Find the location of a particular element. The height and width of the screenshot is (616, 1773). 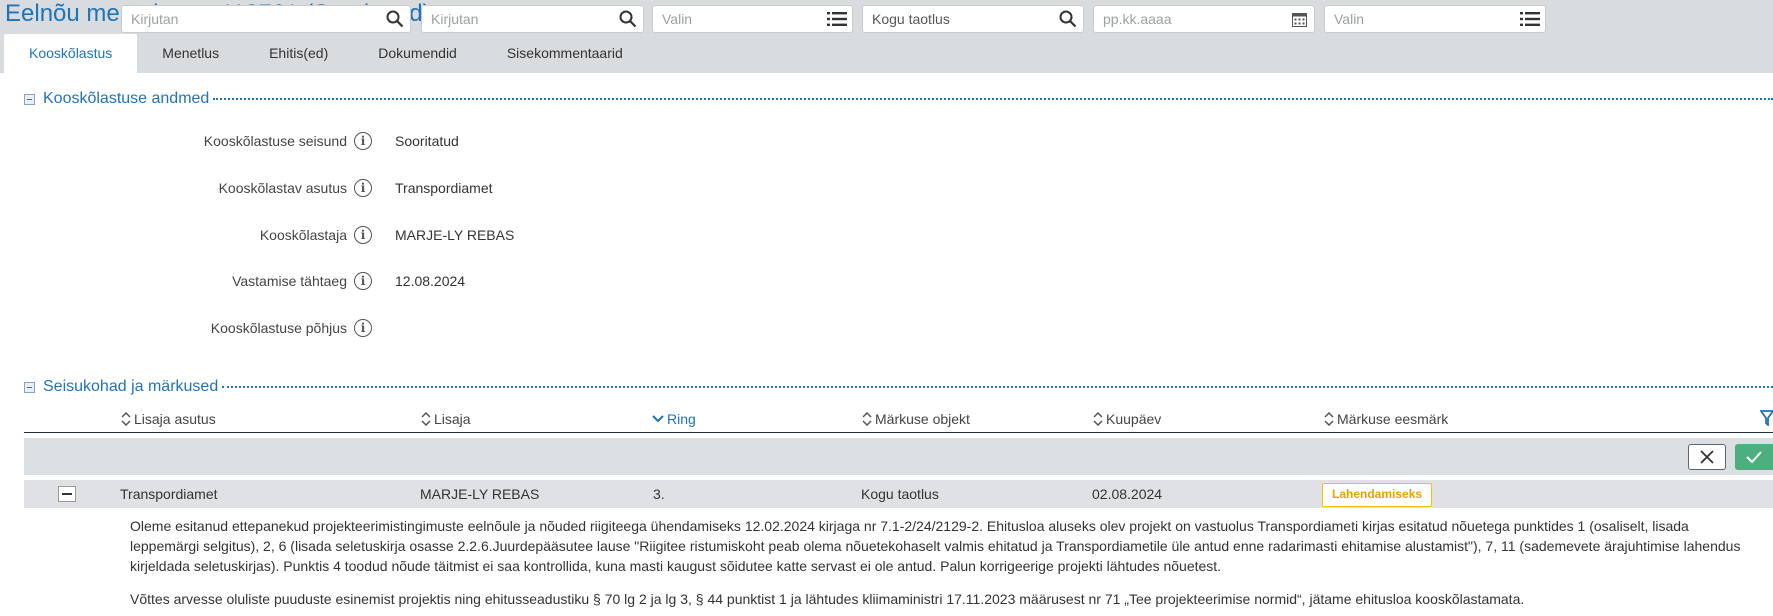

field-label: Kooskõlastaja is located at coordinates (303, 235).